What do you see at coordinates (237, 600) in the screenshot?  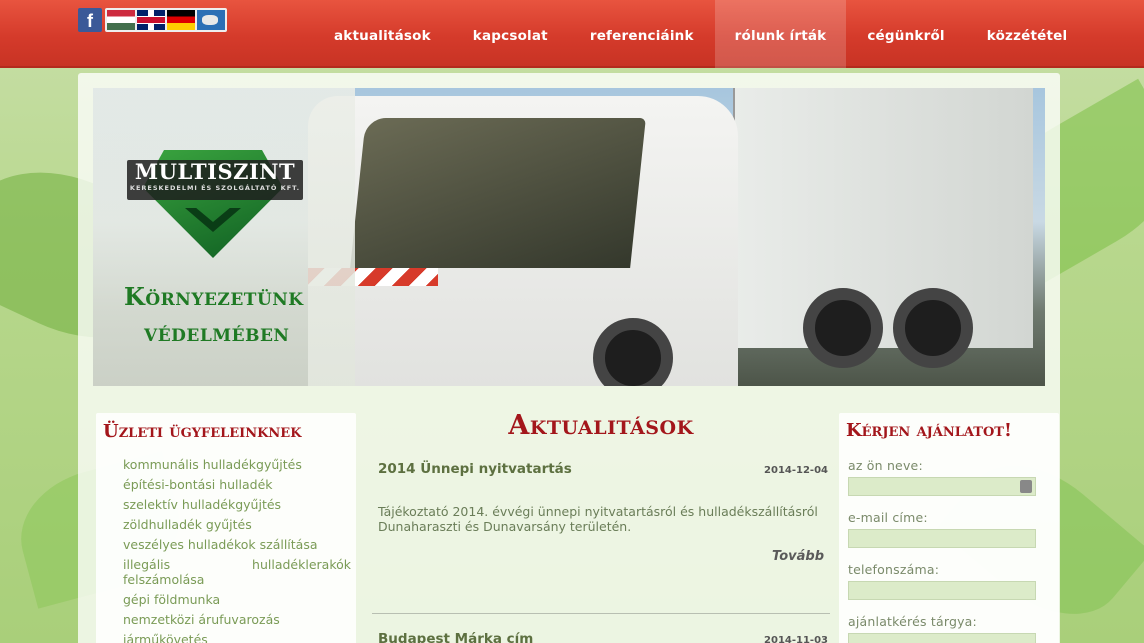 I see `service-link: gépi földmunka` at bounding box center [237, 600].